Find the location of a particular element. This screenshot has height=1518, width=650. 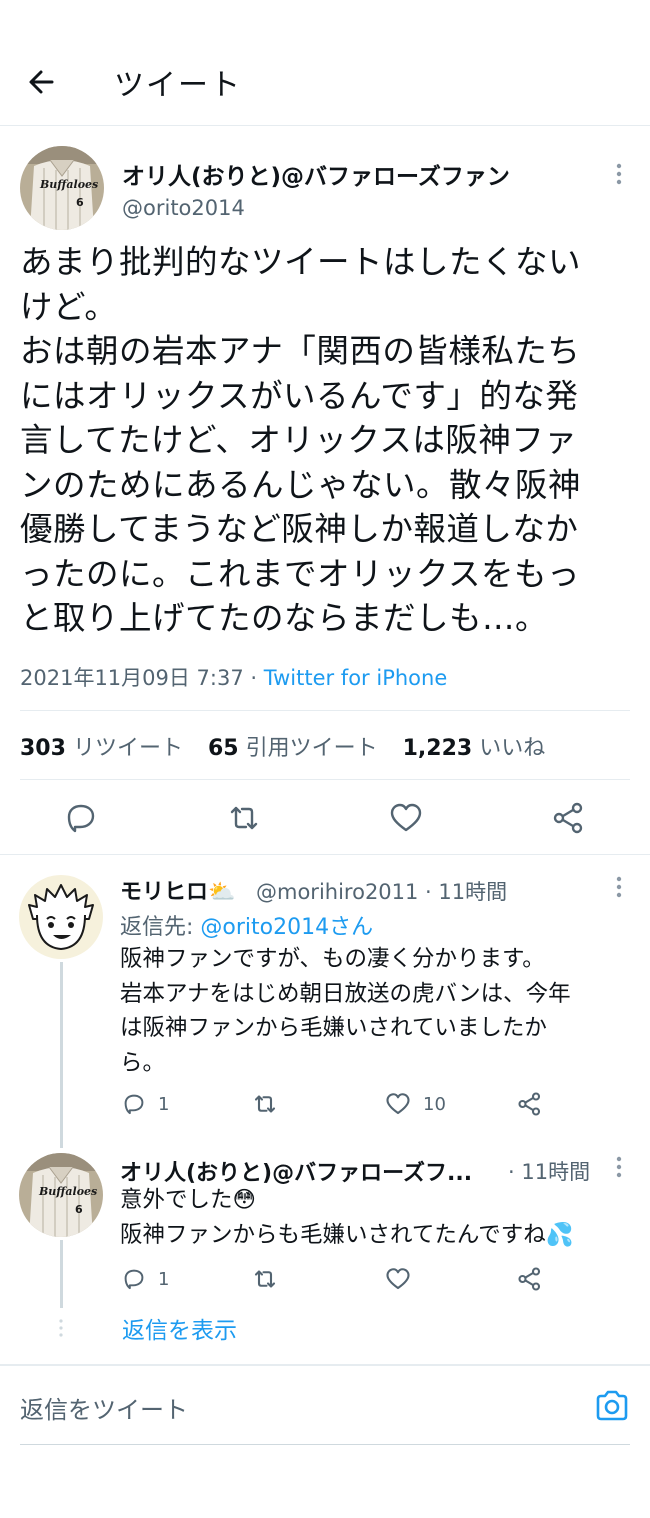

tweet-line: にはオリックスがいるんです」的な発 is located at coordinates (299, 395).